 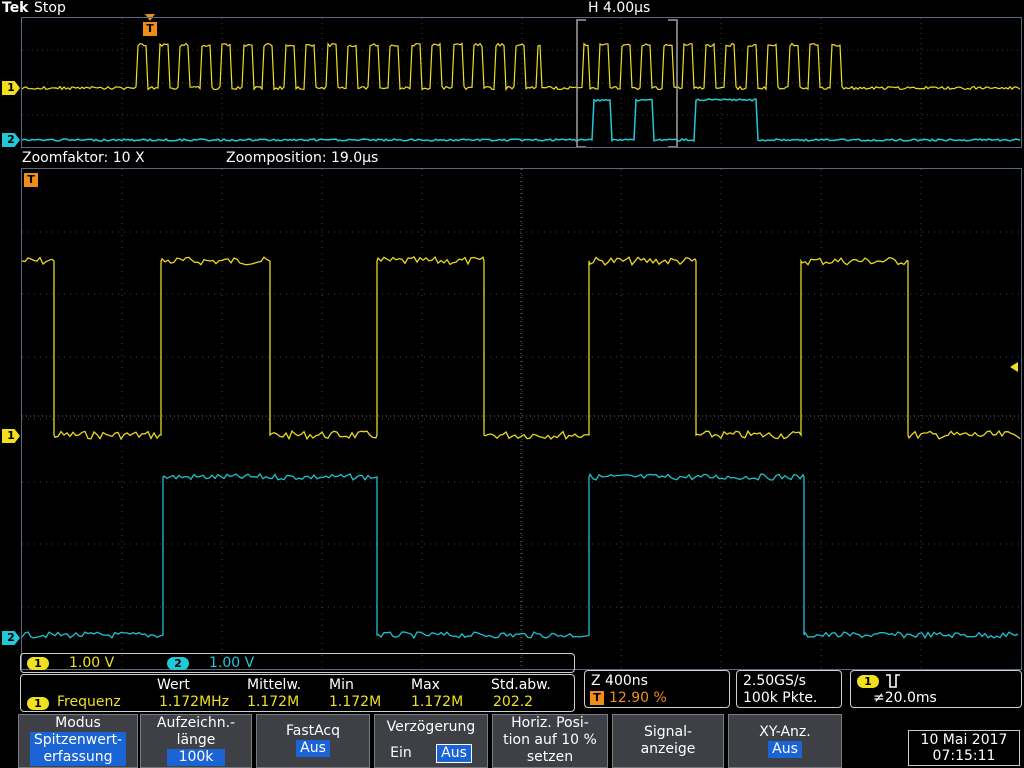 What do you see at coordinates (668, 741) in the screenshot?
I see `signal-display-button: Signal- anzeige` at bounding box center [668, 741].